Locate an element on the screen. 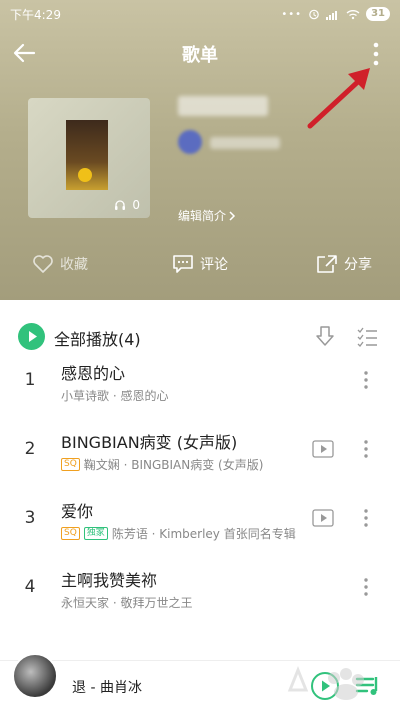 The image size is (400, 711). playlist-actions: 收藏 评论 分享 is located at coordinates (200, 264).